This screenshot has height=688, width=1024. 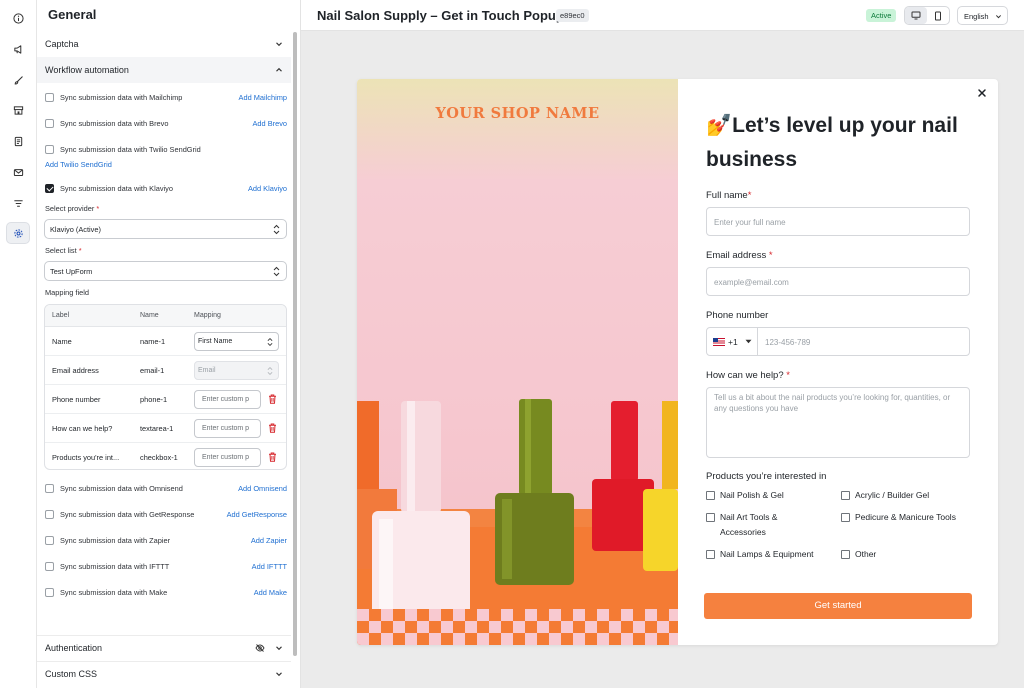 What do you see at coordinates (18, 172) in the screenshot?
I see `mail-icon` at bounding box center [18, 172].